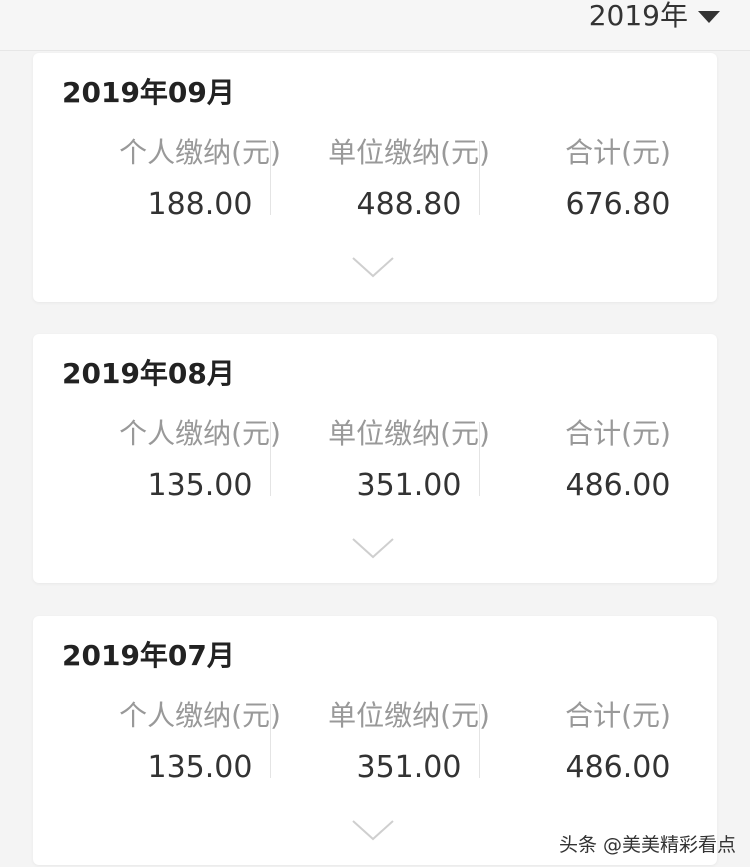 The width and height of the screenshot is (750, 867). I want to click on year-selector-label: 2019年, so click(638, 16).